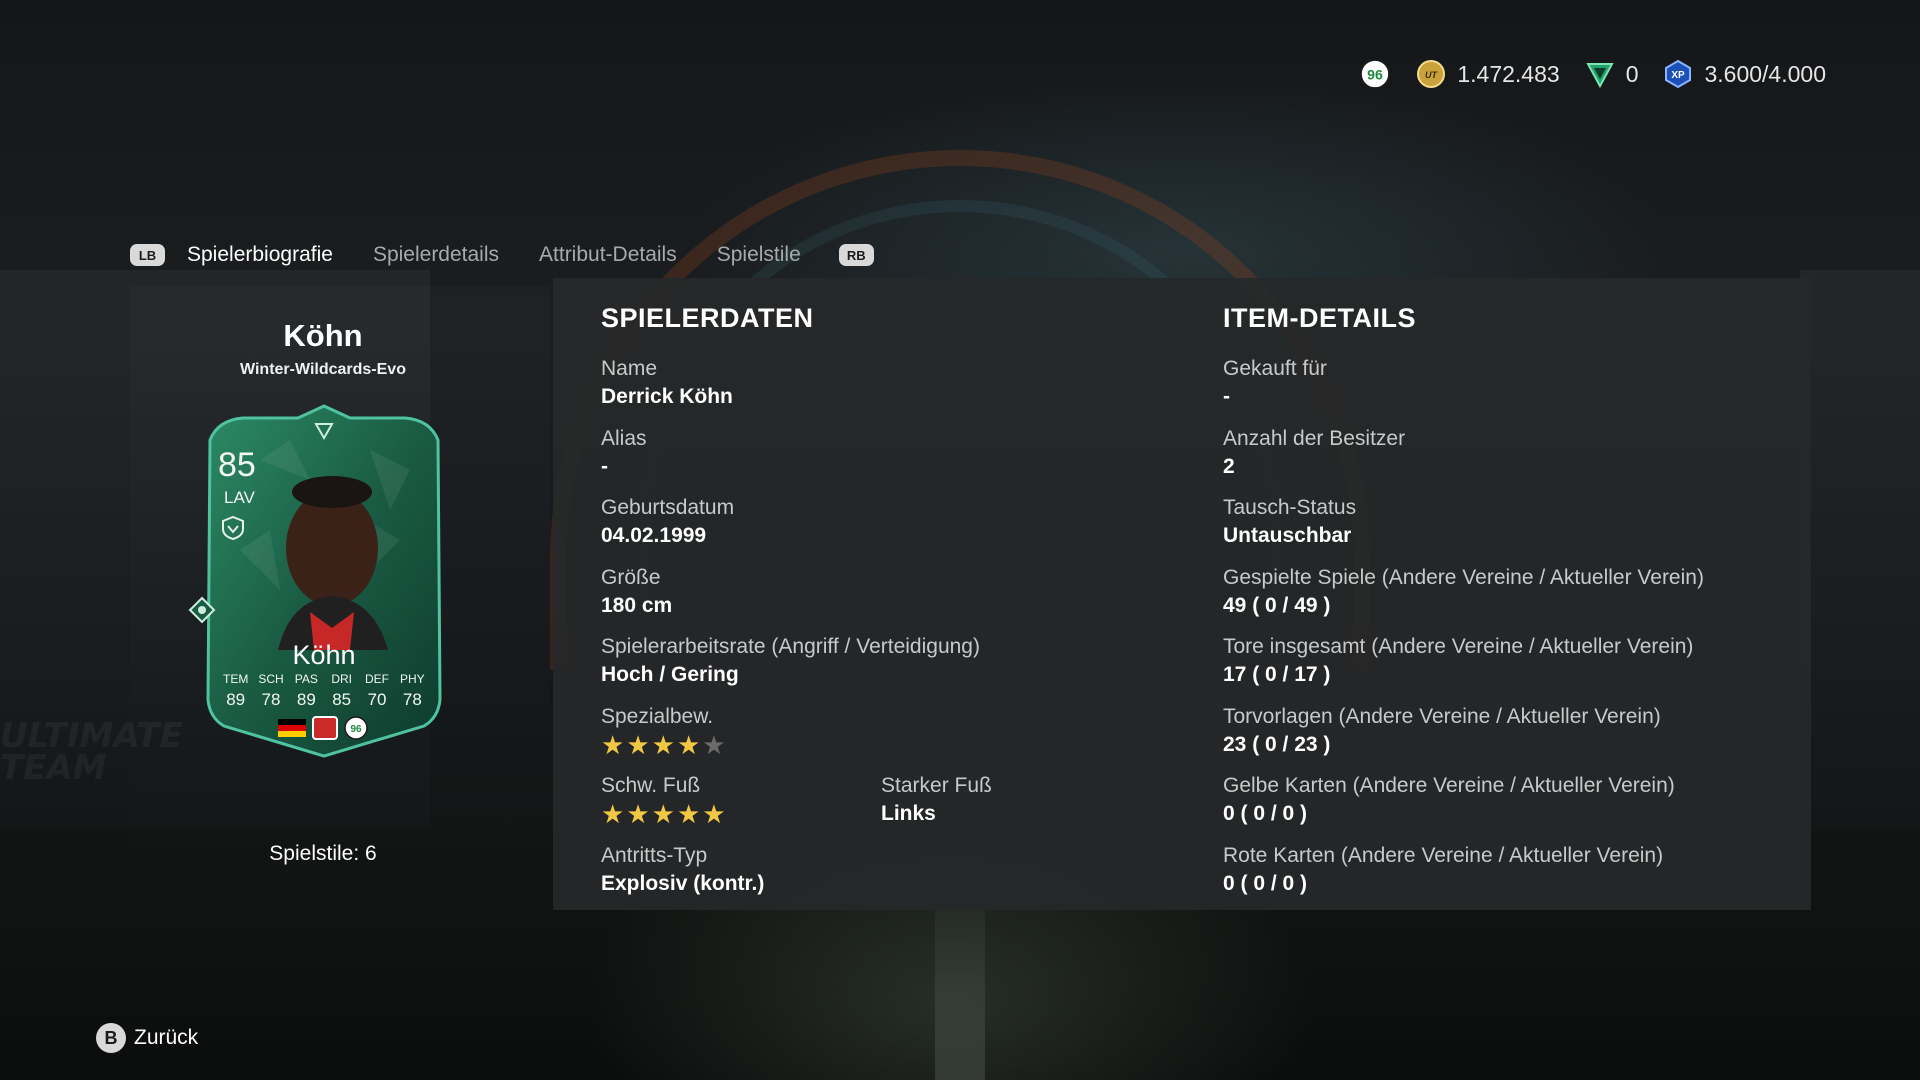  Describe the element at coordinates (147, 255) in the screenshot. I see `lb-bumper-icon: LB` at that location.